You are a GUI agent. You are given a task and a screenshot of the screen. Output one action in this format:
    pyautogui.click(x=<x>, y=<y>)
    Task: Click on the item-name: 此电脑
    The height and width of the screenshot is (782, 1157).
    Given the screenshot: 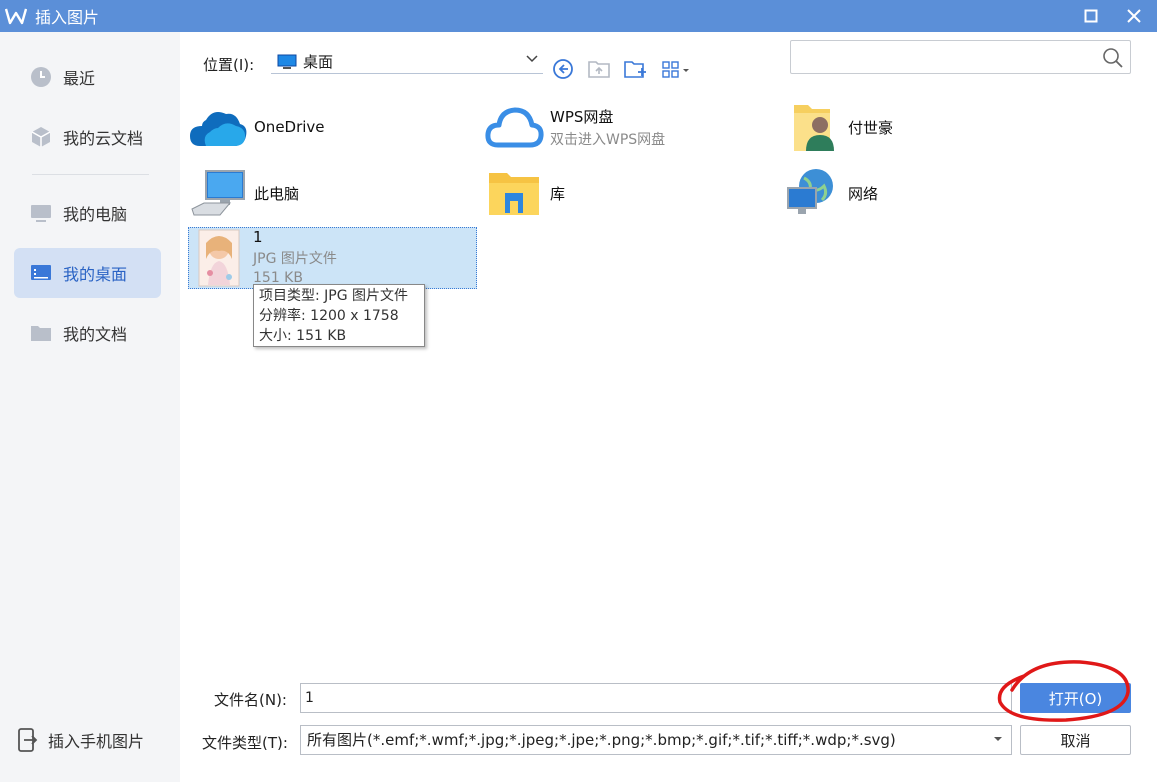 What is the action you would take?
    pyautogui.click(x=277, y=193)
    